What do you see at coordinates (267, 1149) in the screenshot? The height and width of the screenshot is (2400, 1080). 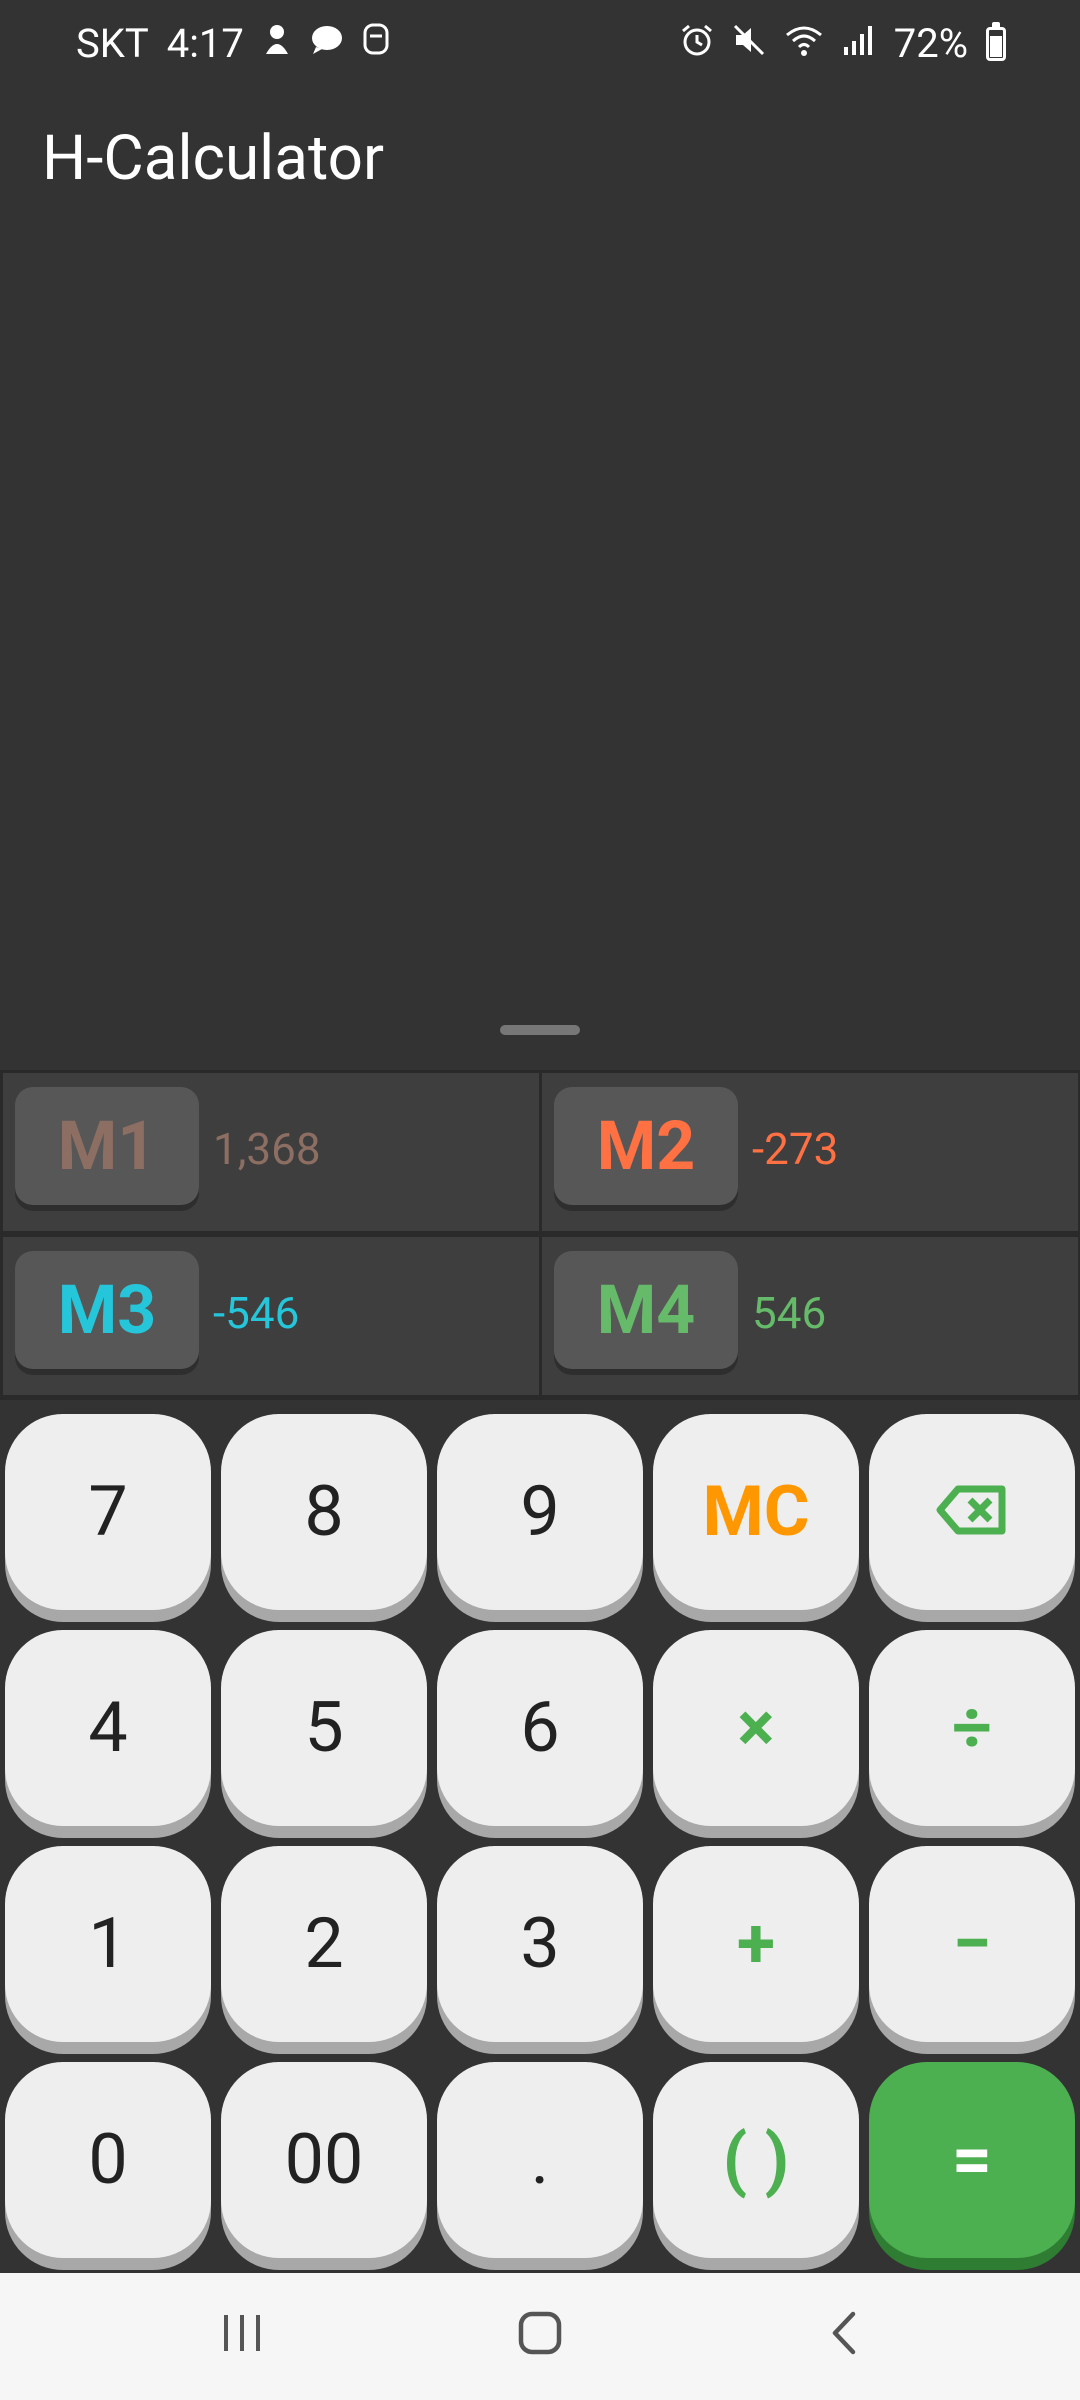 I see `m1-value: 1,368` at bounding box center [267, 1149].